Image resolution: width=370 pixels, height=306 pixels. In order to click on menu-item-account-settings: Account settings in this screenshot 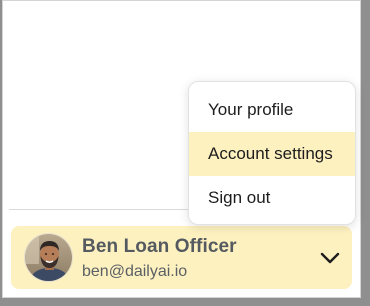, I will do `click(272, 154)`.